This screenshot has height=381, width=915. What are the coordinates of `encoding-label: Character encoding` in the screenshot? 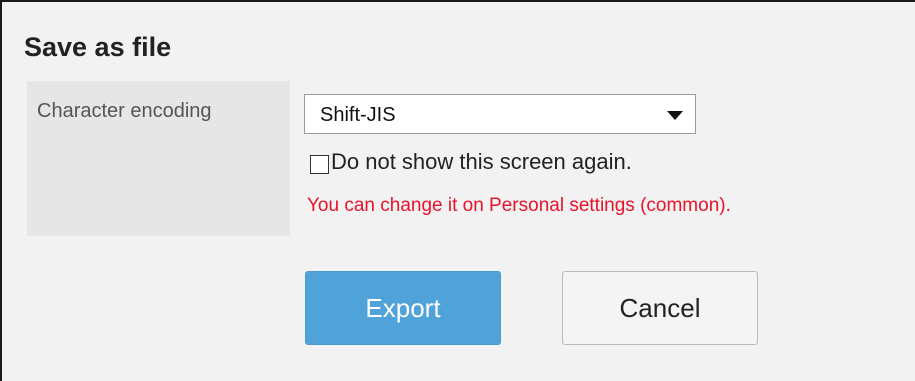 It's located at (124, 111).